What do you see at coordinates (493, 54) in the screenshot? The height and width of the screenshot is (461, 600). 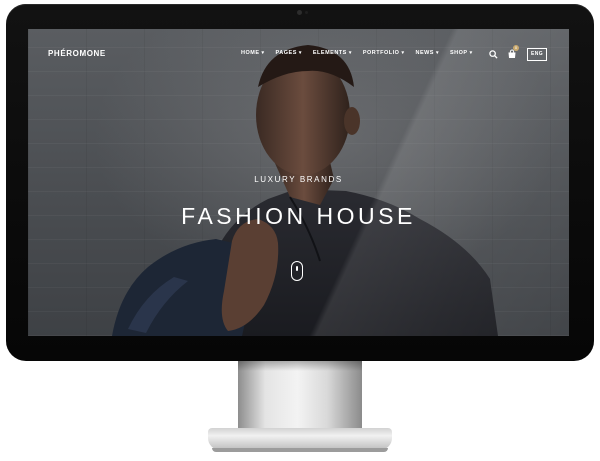 I see `search-icon` at bounding box center [493, 54].